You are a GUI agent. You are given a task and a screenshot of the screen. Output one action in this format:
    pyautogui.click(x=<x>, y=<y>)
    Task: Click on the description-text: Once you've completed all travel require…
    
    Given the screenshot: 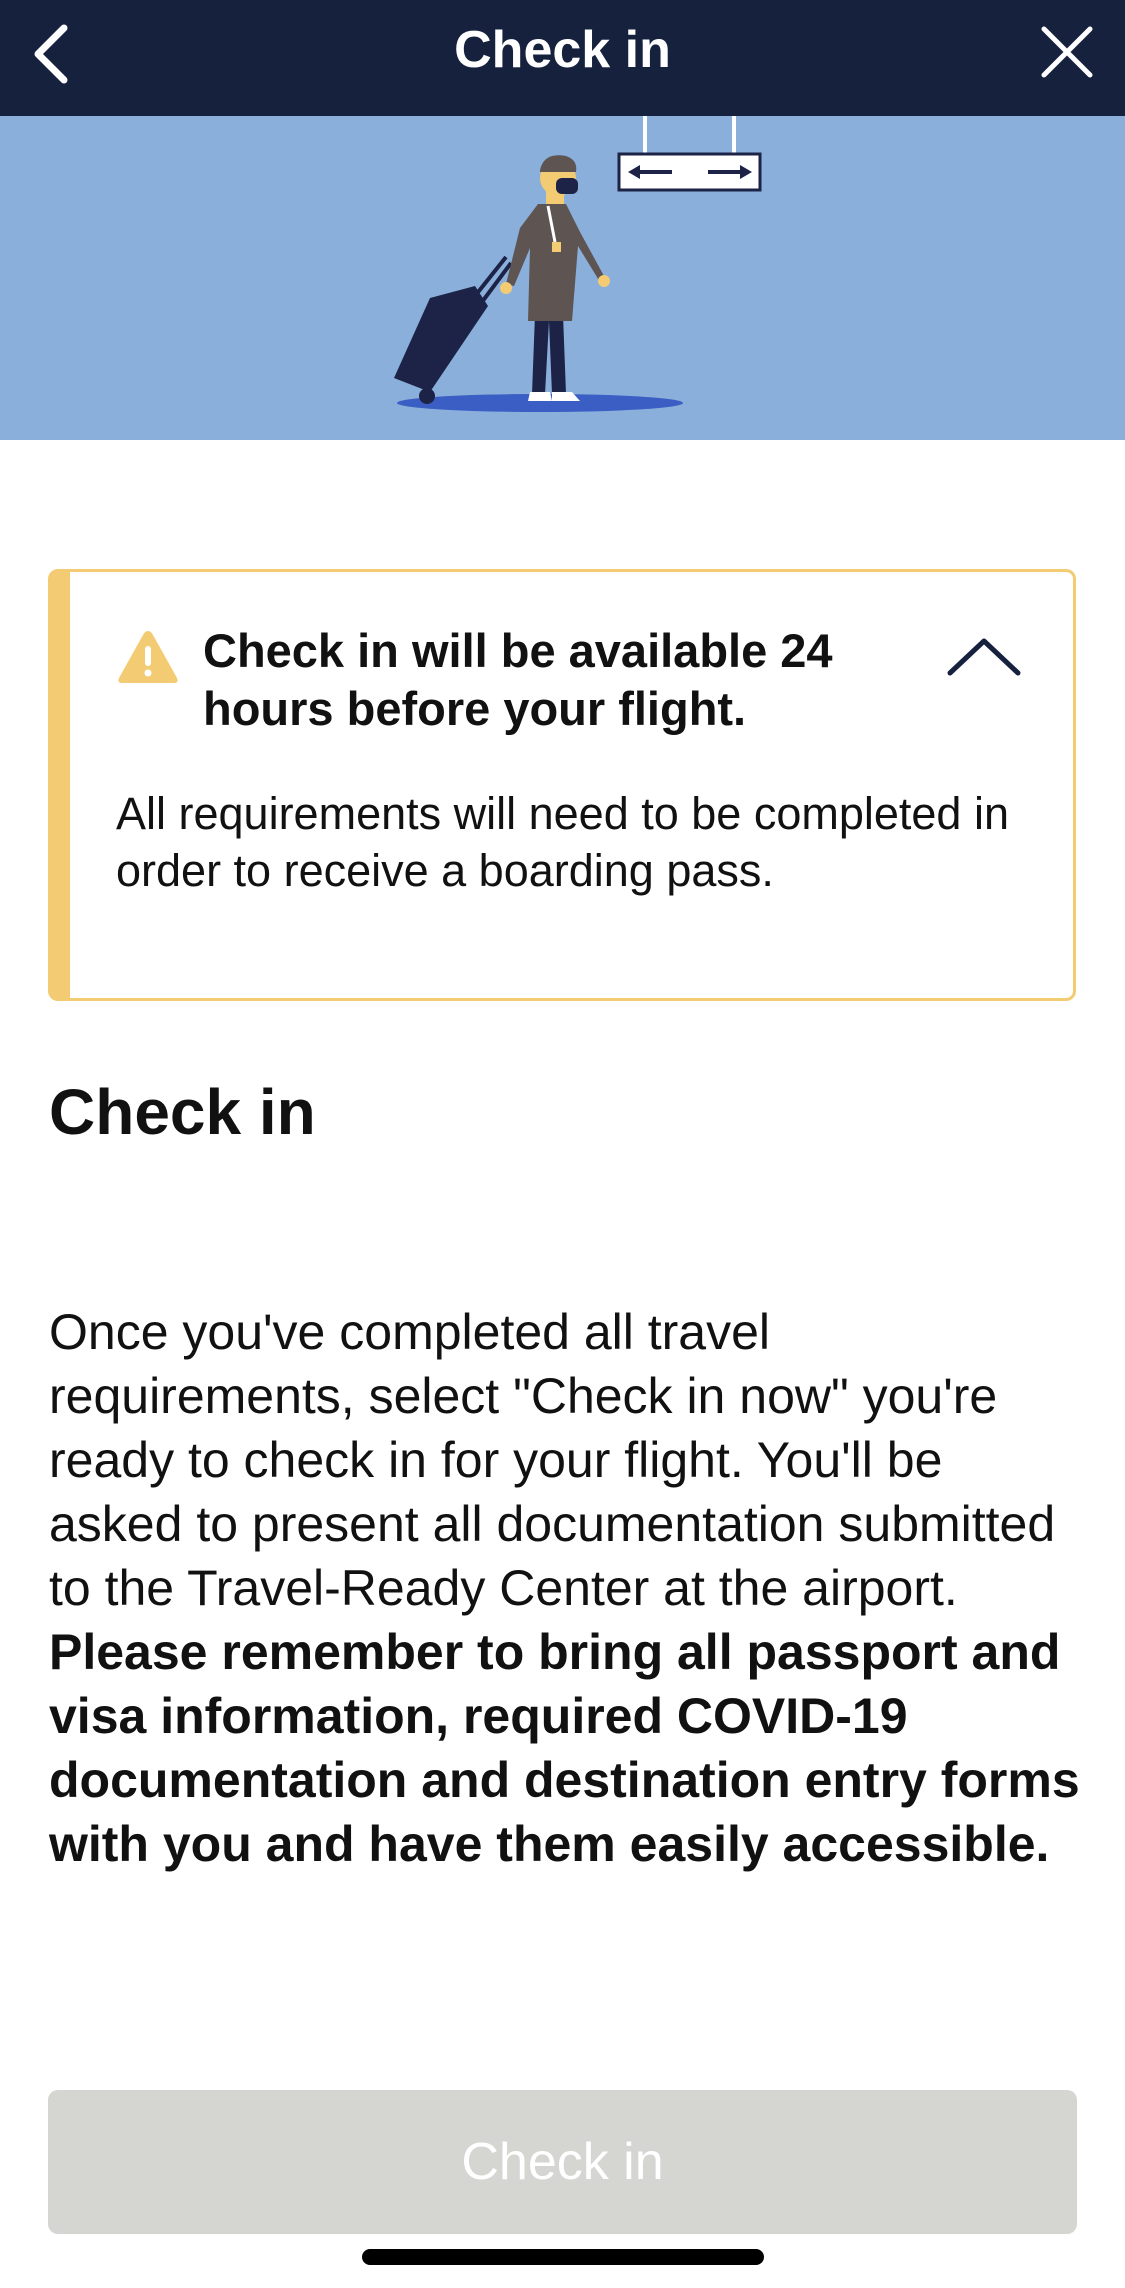 What is the action you would take?
    pyautogui.click(x=552, y=1460)
    